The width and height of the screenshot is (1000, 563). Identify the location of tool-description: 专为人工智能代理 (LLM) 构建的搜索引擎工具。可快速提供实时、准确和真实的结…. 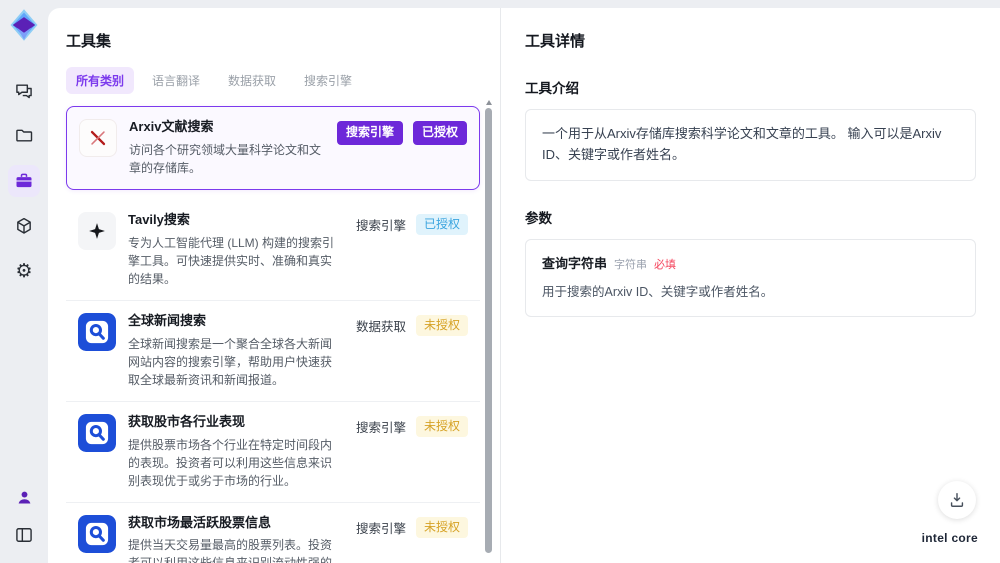
(231, 260).